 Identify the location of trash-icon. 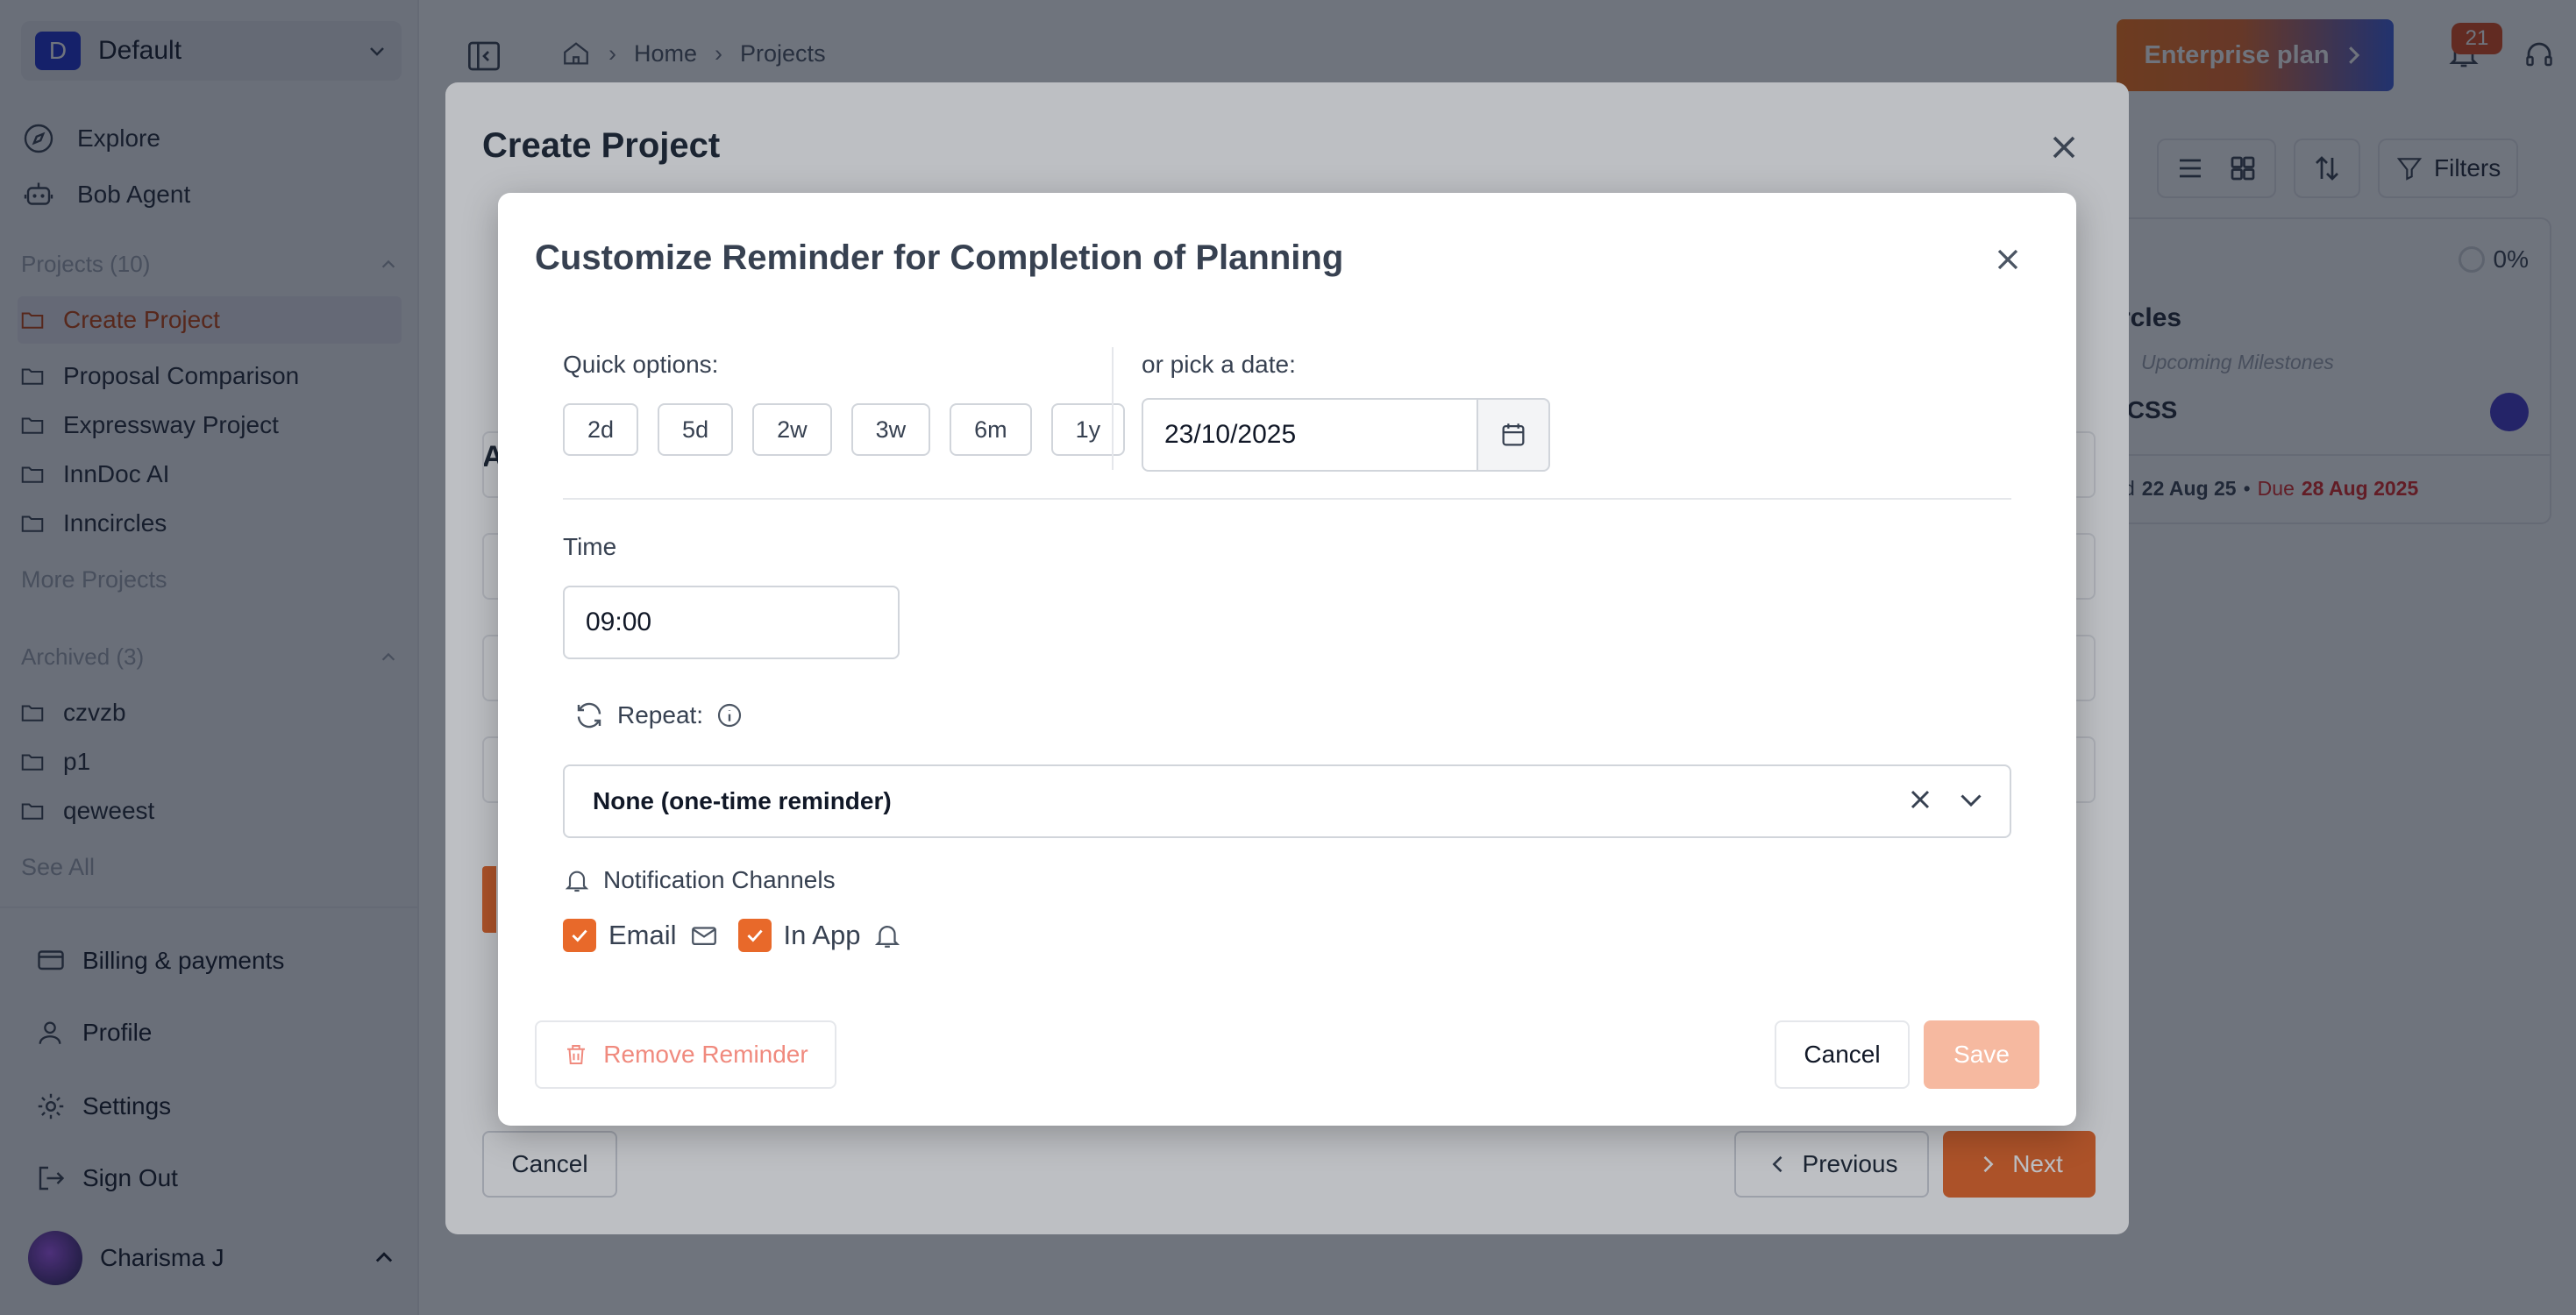
(576, 1054).